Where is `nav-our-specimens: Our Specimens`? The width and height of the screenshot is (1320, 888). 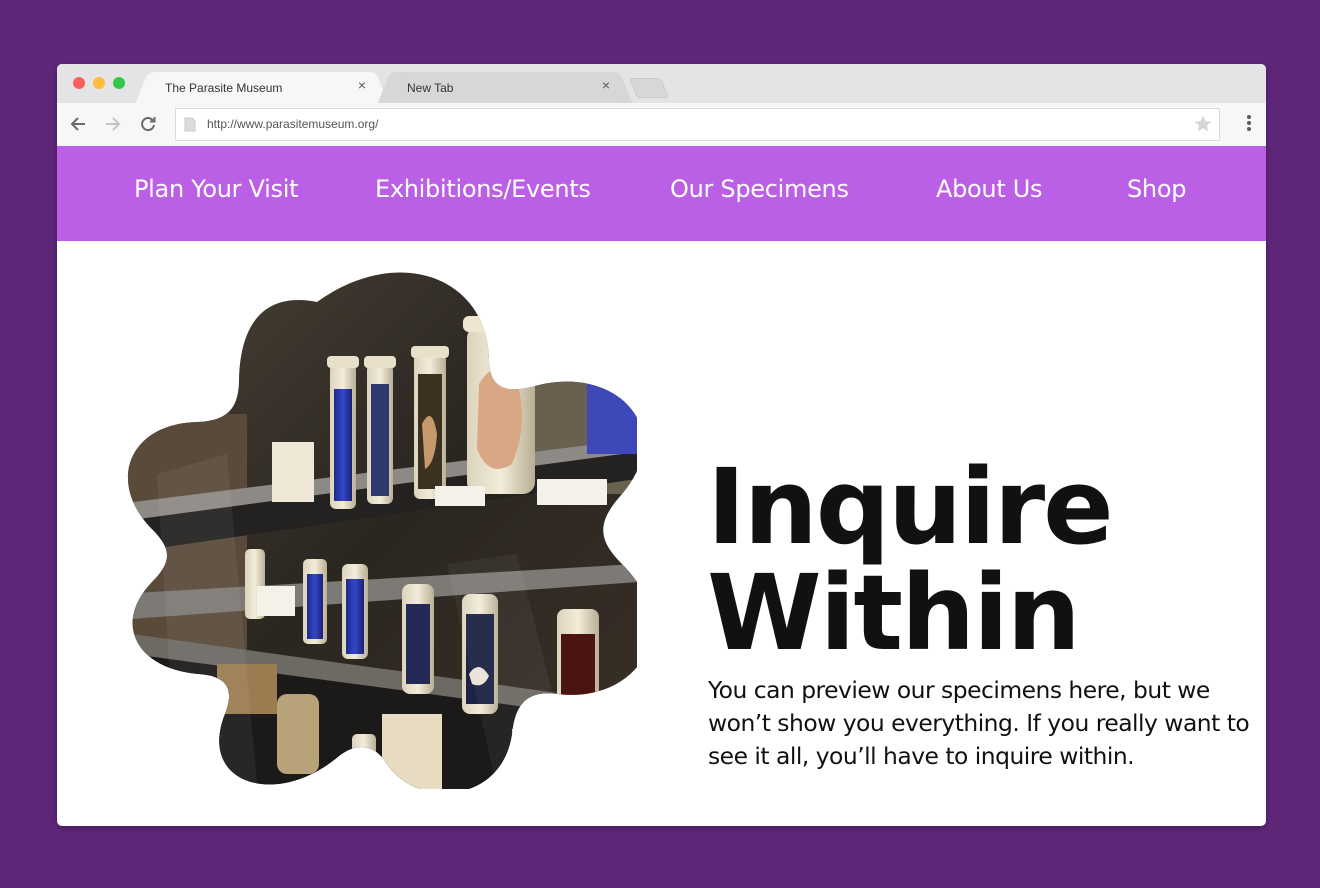 nav-our-specimens: Our Specimens is located at coordinates (759, 189).